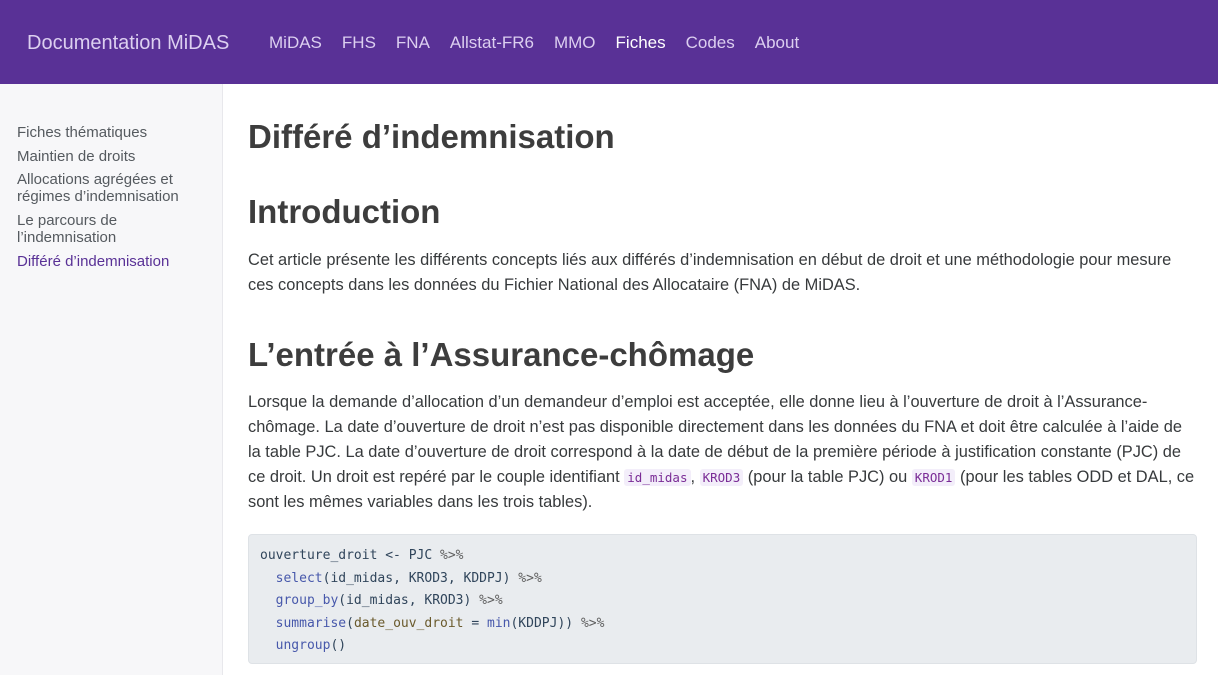  I want to click on code-fn-select: select, so click(299, 578).